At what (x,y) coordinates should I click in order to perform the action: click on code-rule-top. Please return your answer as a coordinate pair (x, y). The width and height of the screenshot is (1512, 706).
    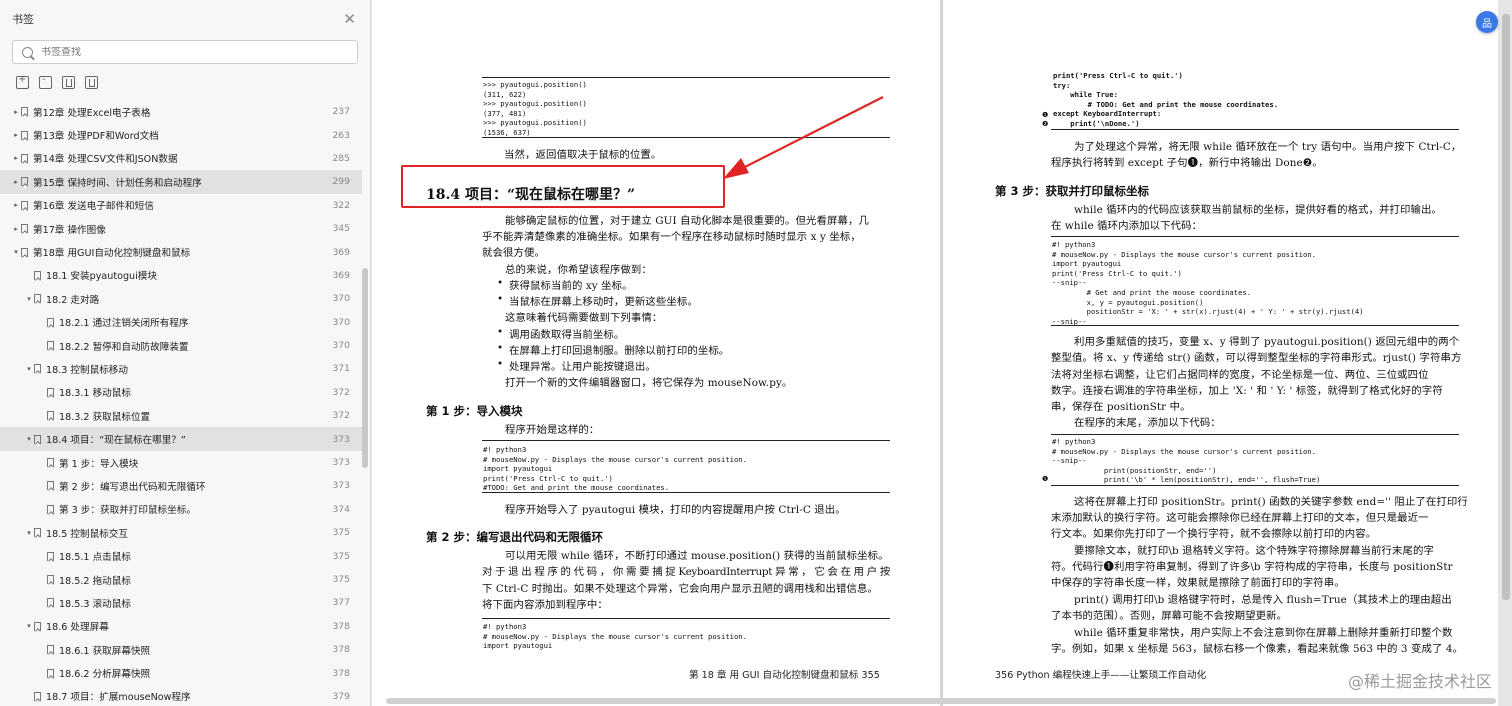
    Looking at the image, I should click on (686, 440).